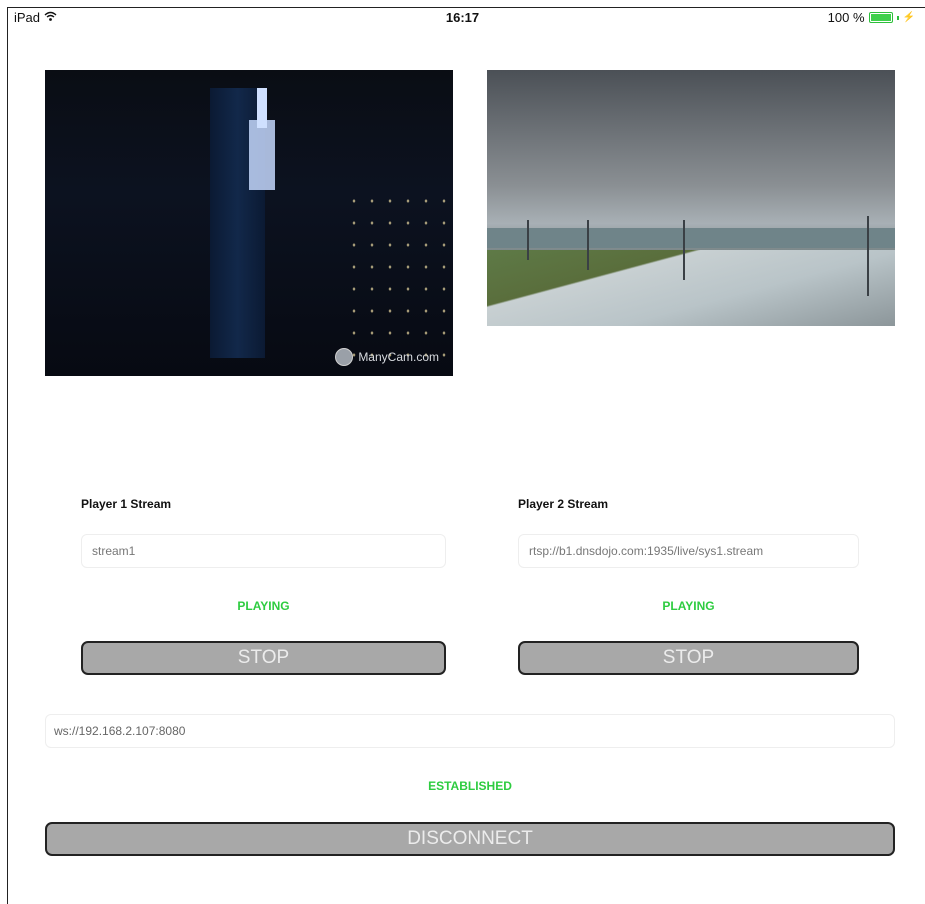 The width and height of the screenshot is (925, 904). What do you see at coordinates (263, 658) in the screenshot?
I see `player1-stop-button: STOP` at bounding box center [263, 658].